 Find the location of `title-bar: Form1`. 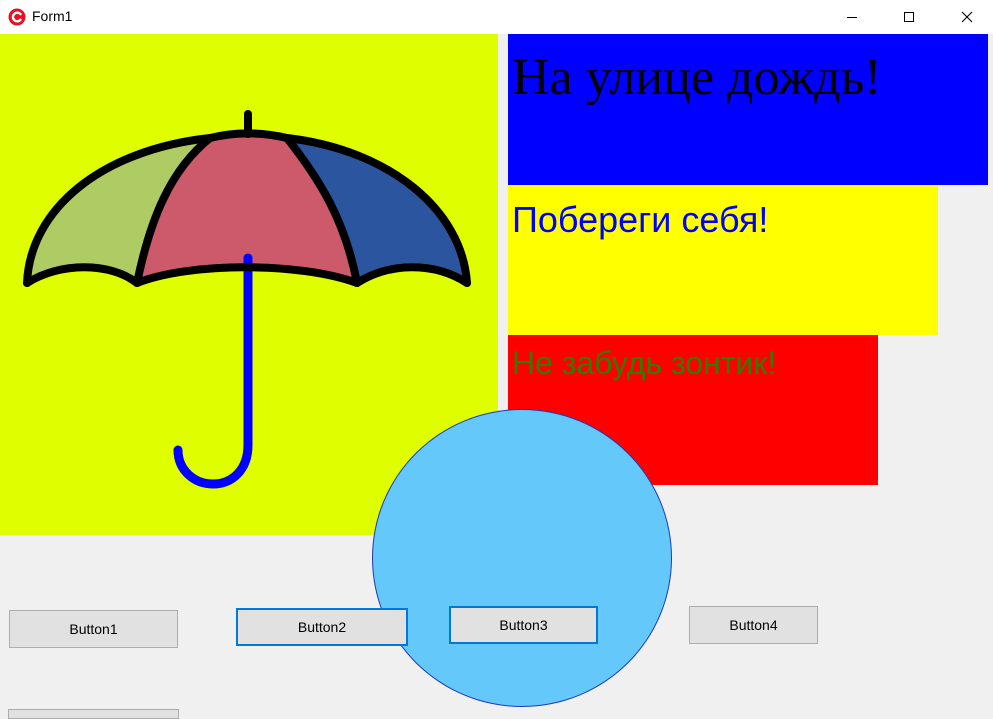

title-bar: Form1 is located at coordinates (496, 17).